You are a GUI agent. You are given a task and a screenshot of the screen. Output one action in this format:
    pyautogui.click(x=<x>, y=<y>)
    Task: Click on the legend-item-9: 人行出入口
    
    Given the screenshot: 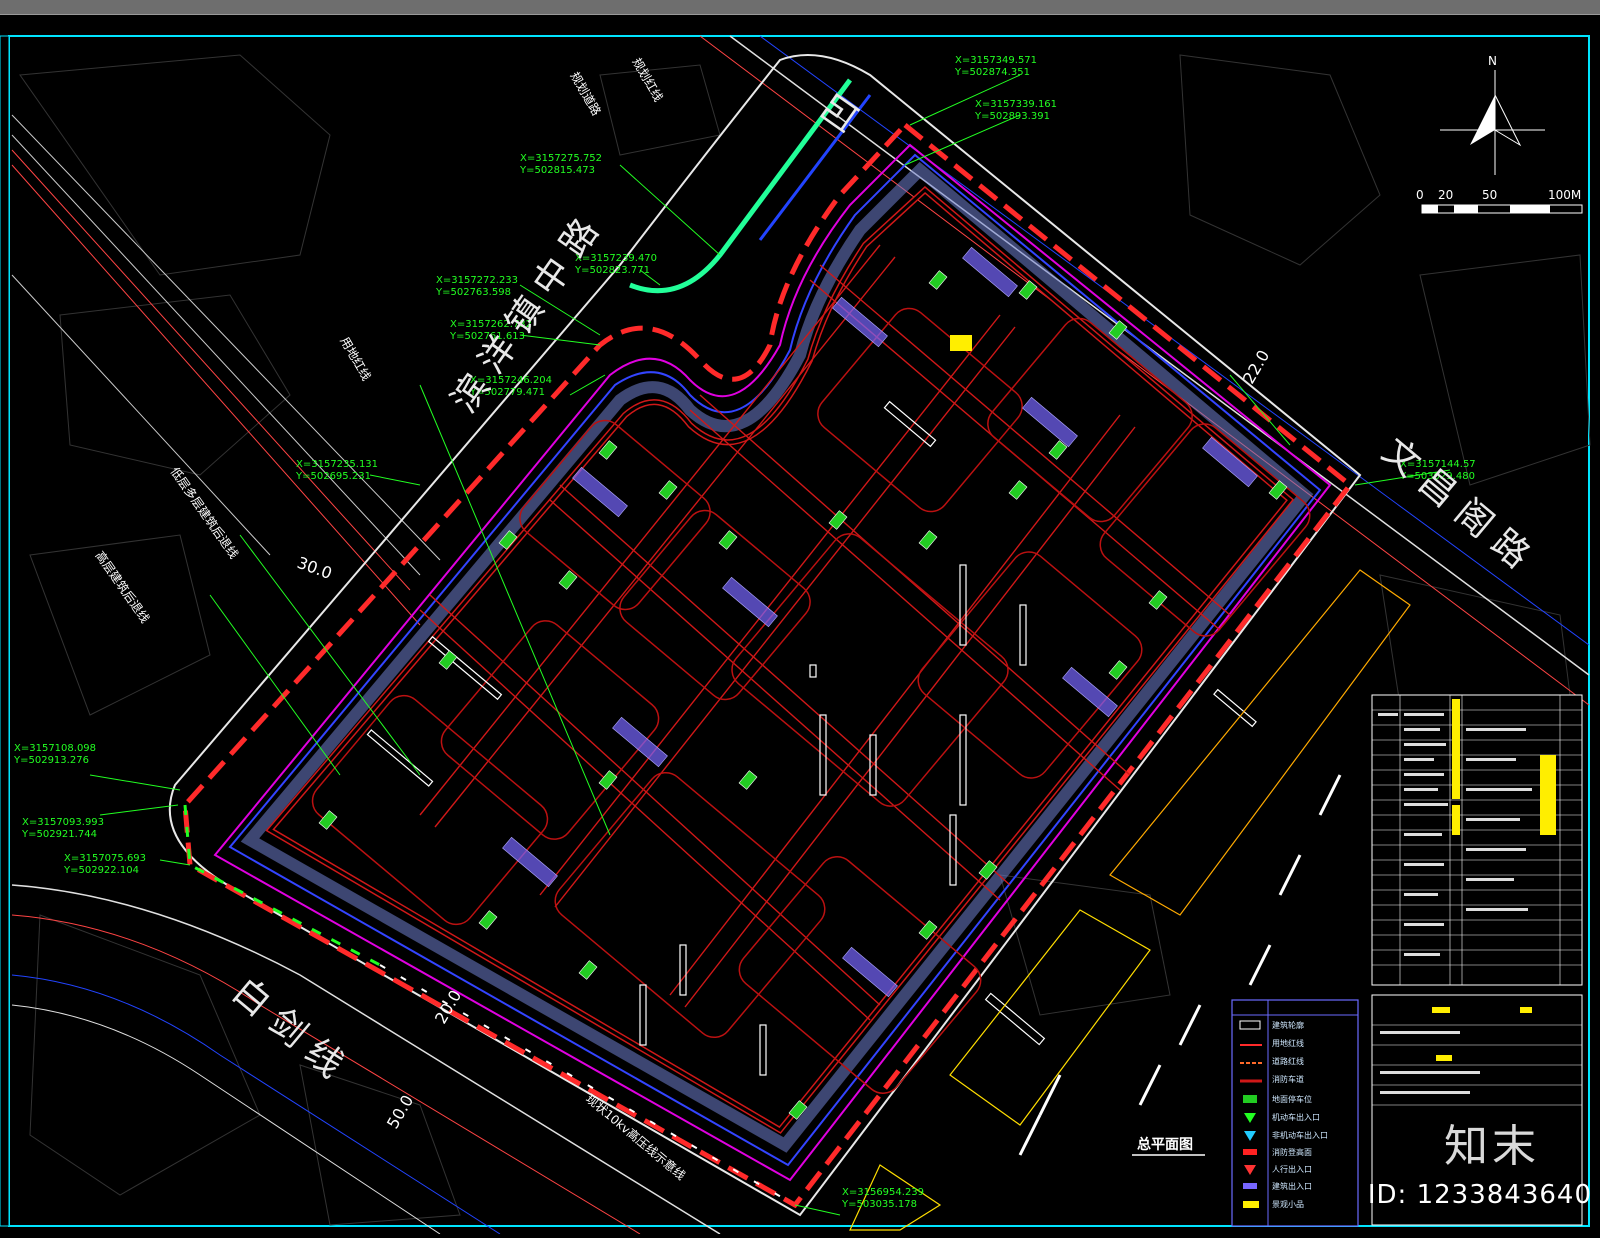 What is the action you would take?
    pyautogui.click(x=1292, y=1169)
    